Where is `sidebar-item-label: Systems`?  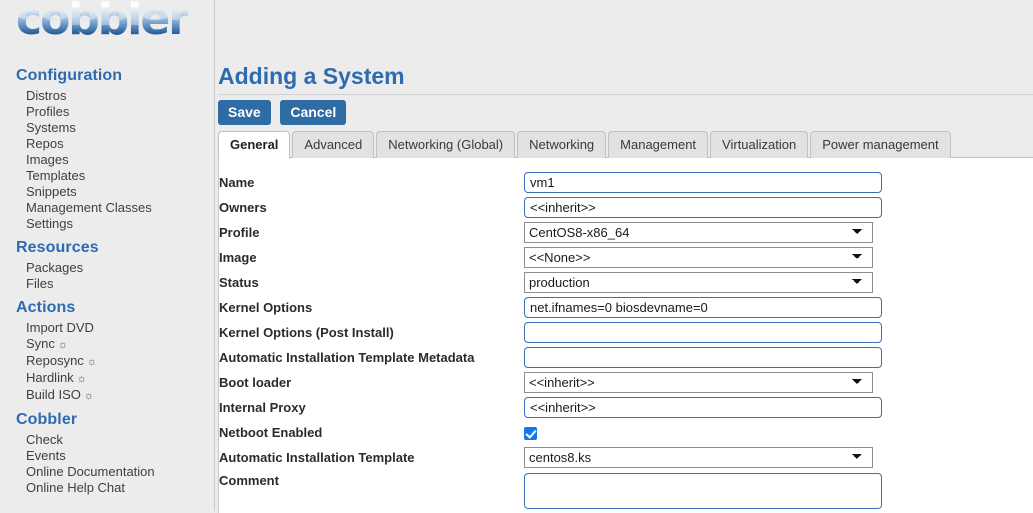 sidebar-item-label: Systems is located at coordinates (51, 127).